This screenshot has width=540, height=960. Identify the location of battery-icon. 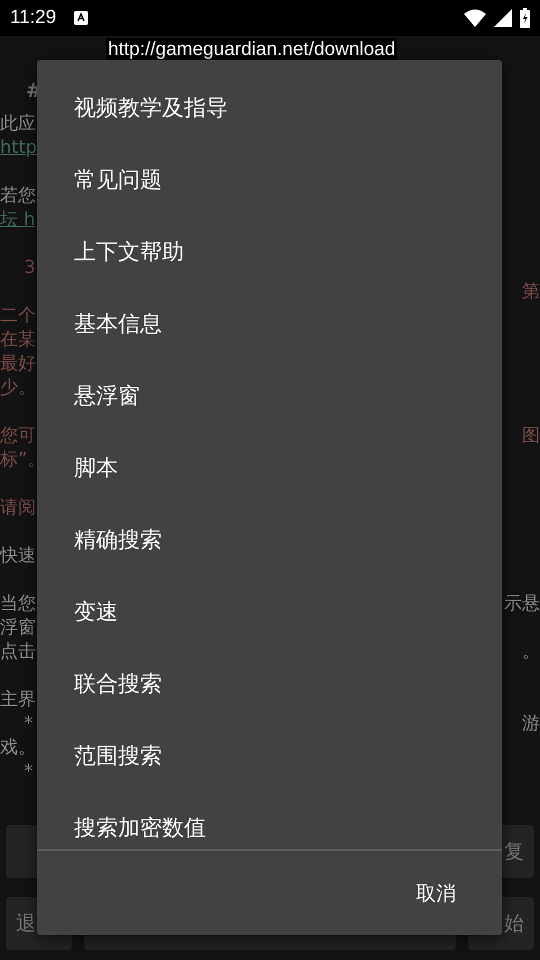
(525, 18).